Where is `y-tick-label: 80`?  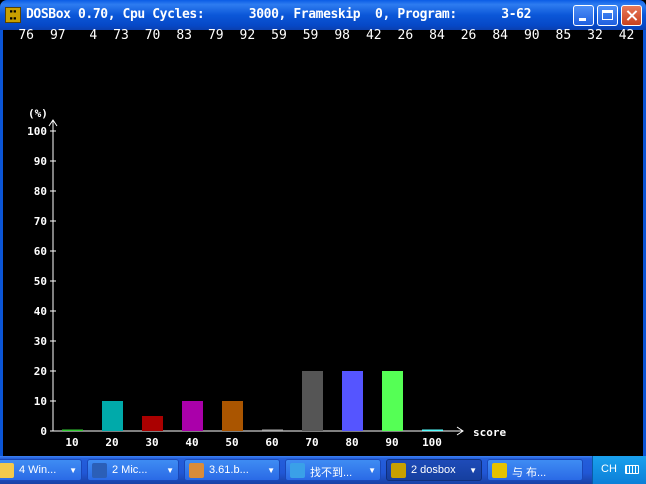 y-tick-label: 80 is located at coordinates (40, 191).